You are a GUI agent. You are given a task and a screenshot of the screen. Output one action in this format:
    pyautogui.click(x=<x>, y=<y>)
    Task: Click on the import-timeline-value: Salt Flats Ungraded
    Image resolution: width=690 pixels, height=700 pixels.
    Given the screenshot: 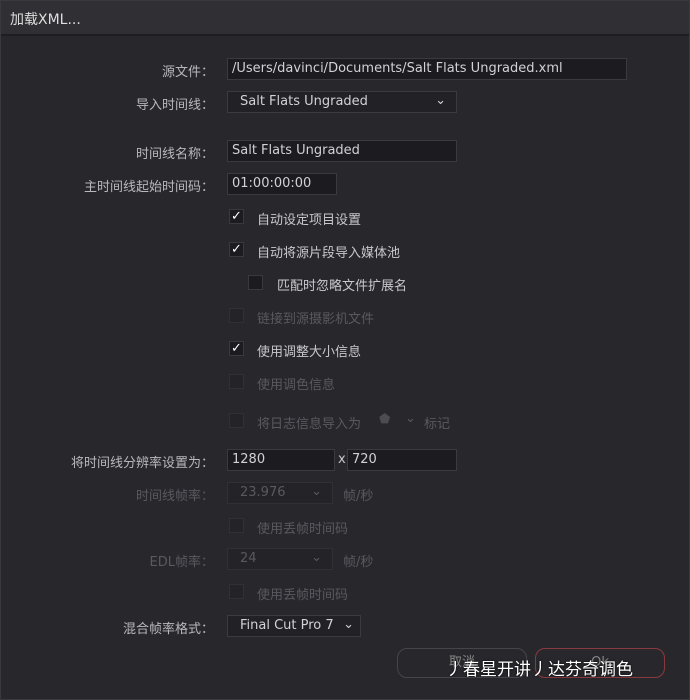 What is the action you would take?
    pyautogui.click(x=304, y=101)
    